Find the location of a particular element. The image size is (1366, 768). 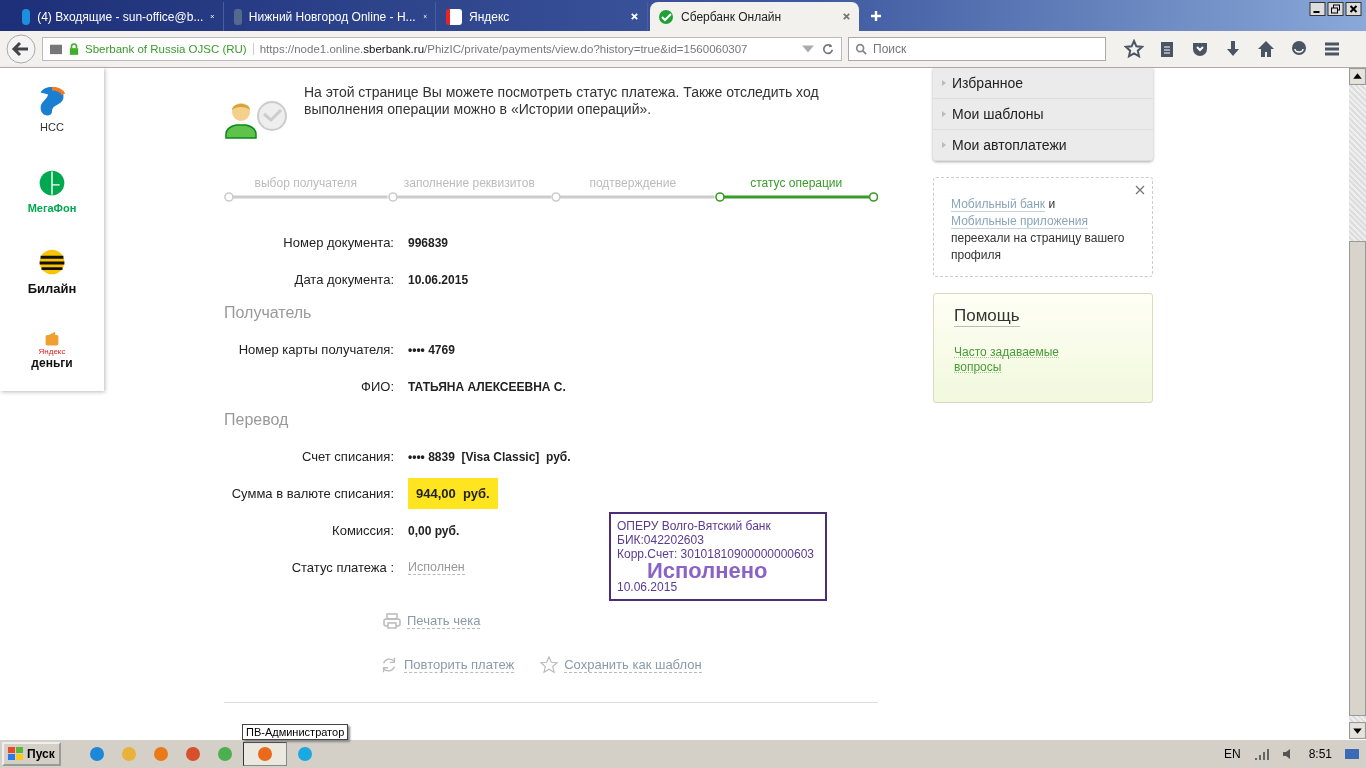

search-field: Поиск is located at coordinates (977, 49).